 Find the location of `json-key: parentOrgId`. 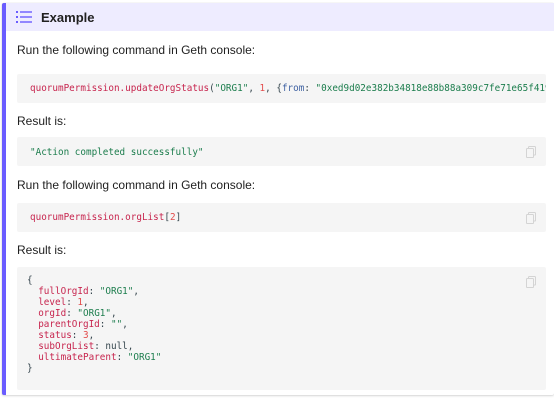

json-key: parentOrgId is located at coordinates (69, 324).